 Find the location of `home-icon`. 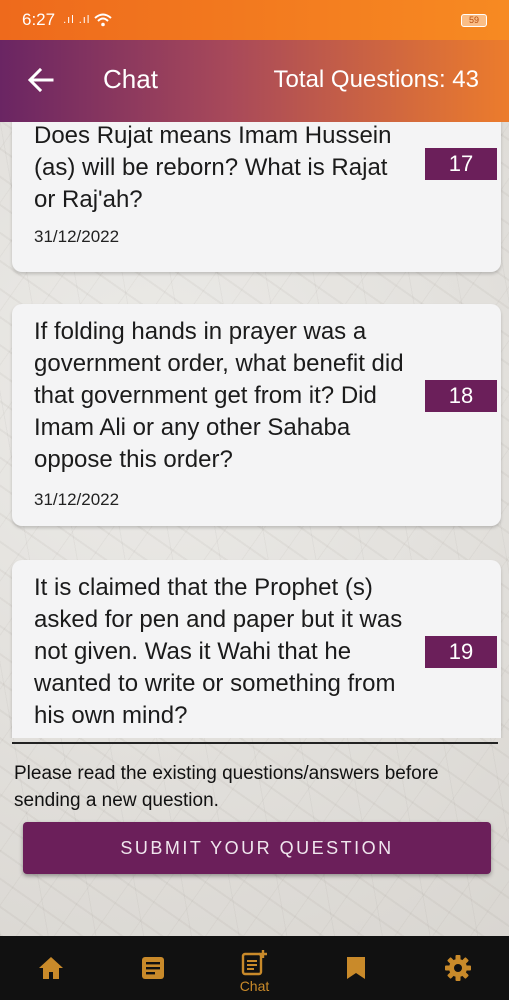

home-icon is located at coordinates (50, 968).